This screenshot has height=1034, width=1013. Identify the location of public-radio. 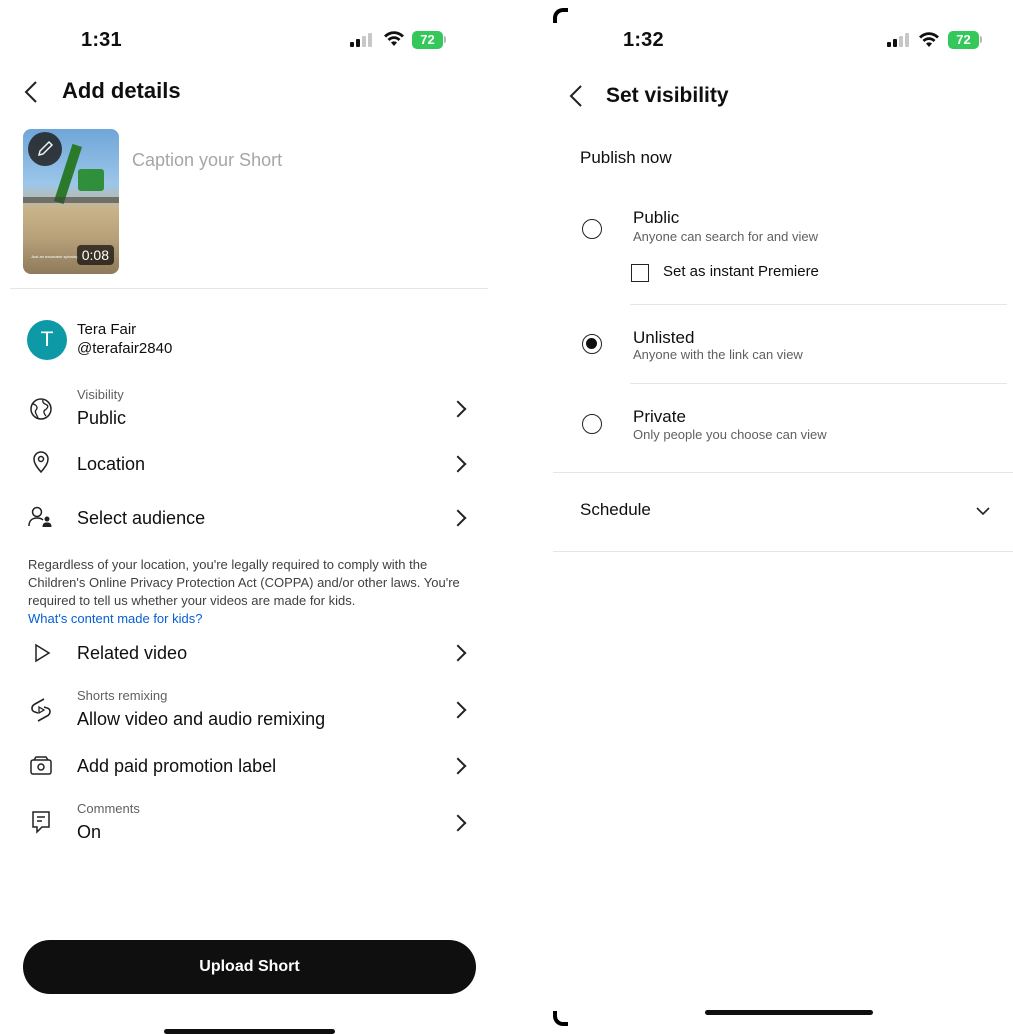
(592, 229).